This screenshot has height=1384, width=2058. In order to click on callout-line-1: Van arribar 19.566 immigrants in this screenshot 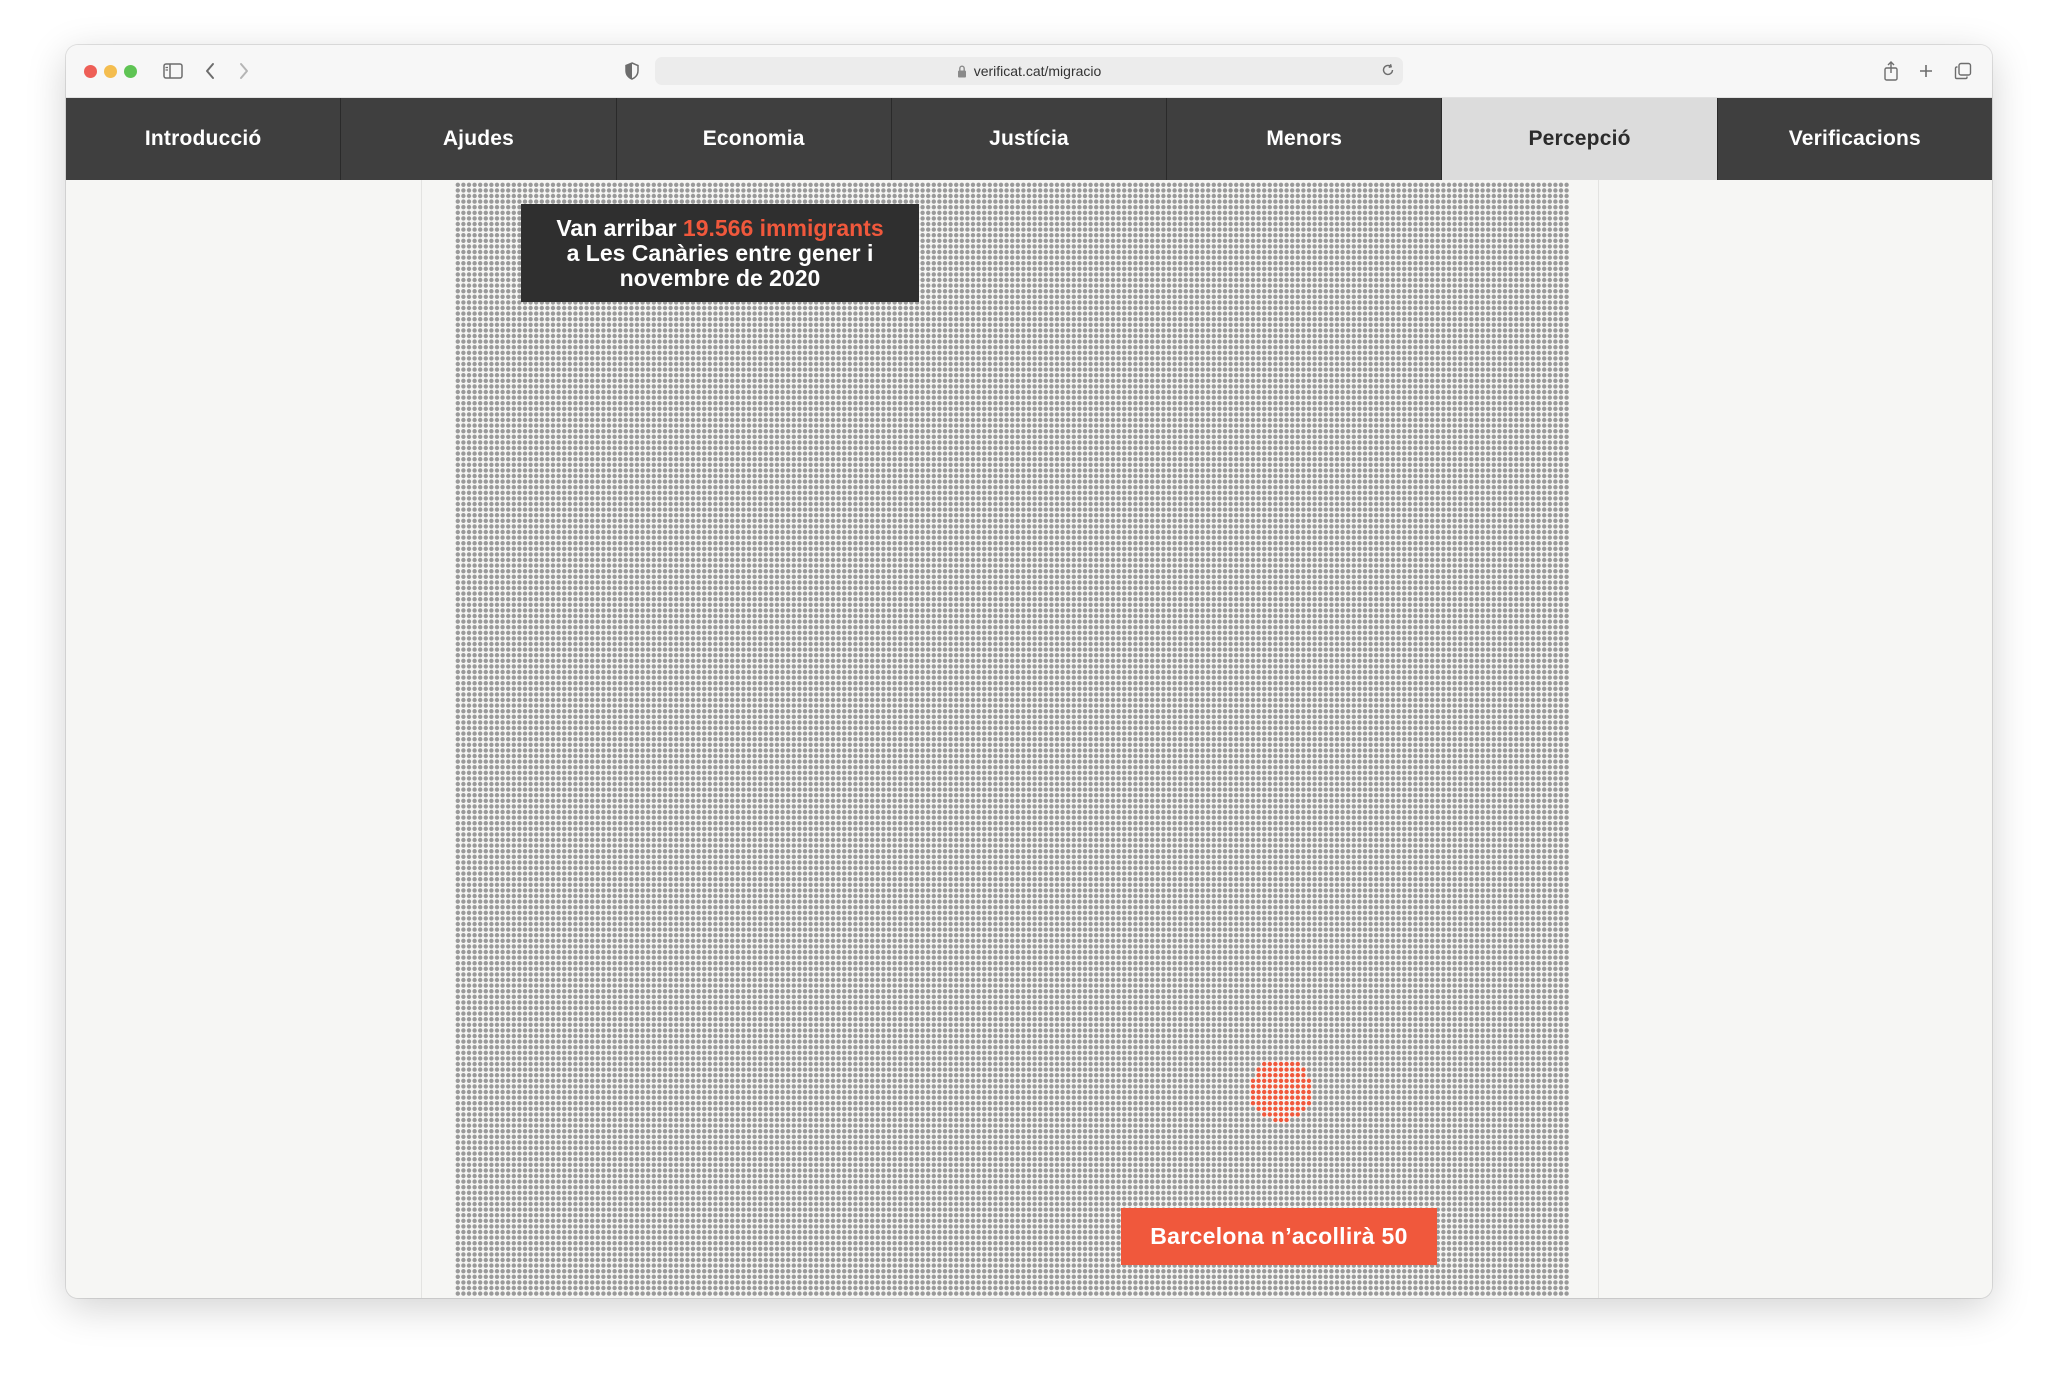, I will do `click(720, 227)`.